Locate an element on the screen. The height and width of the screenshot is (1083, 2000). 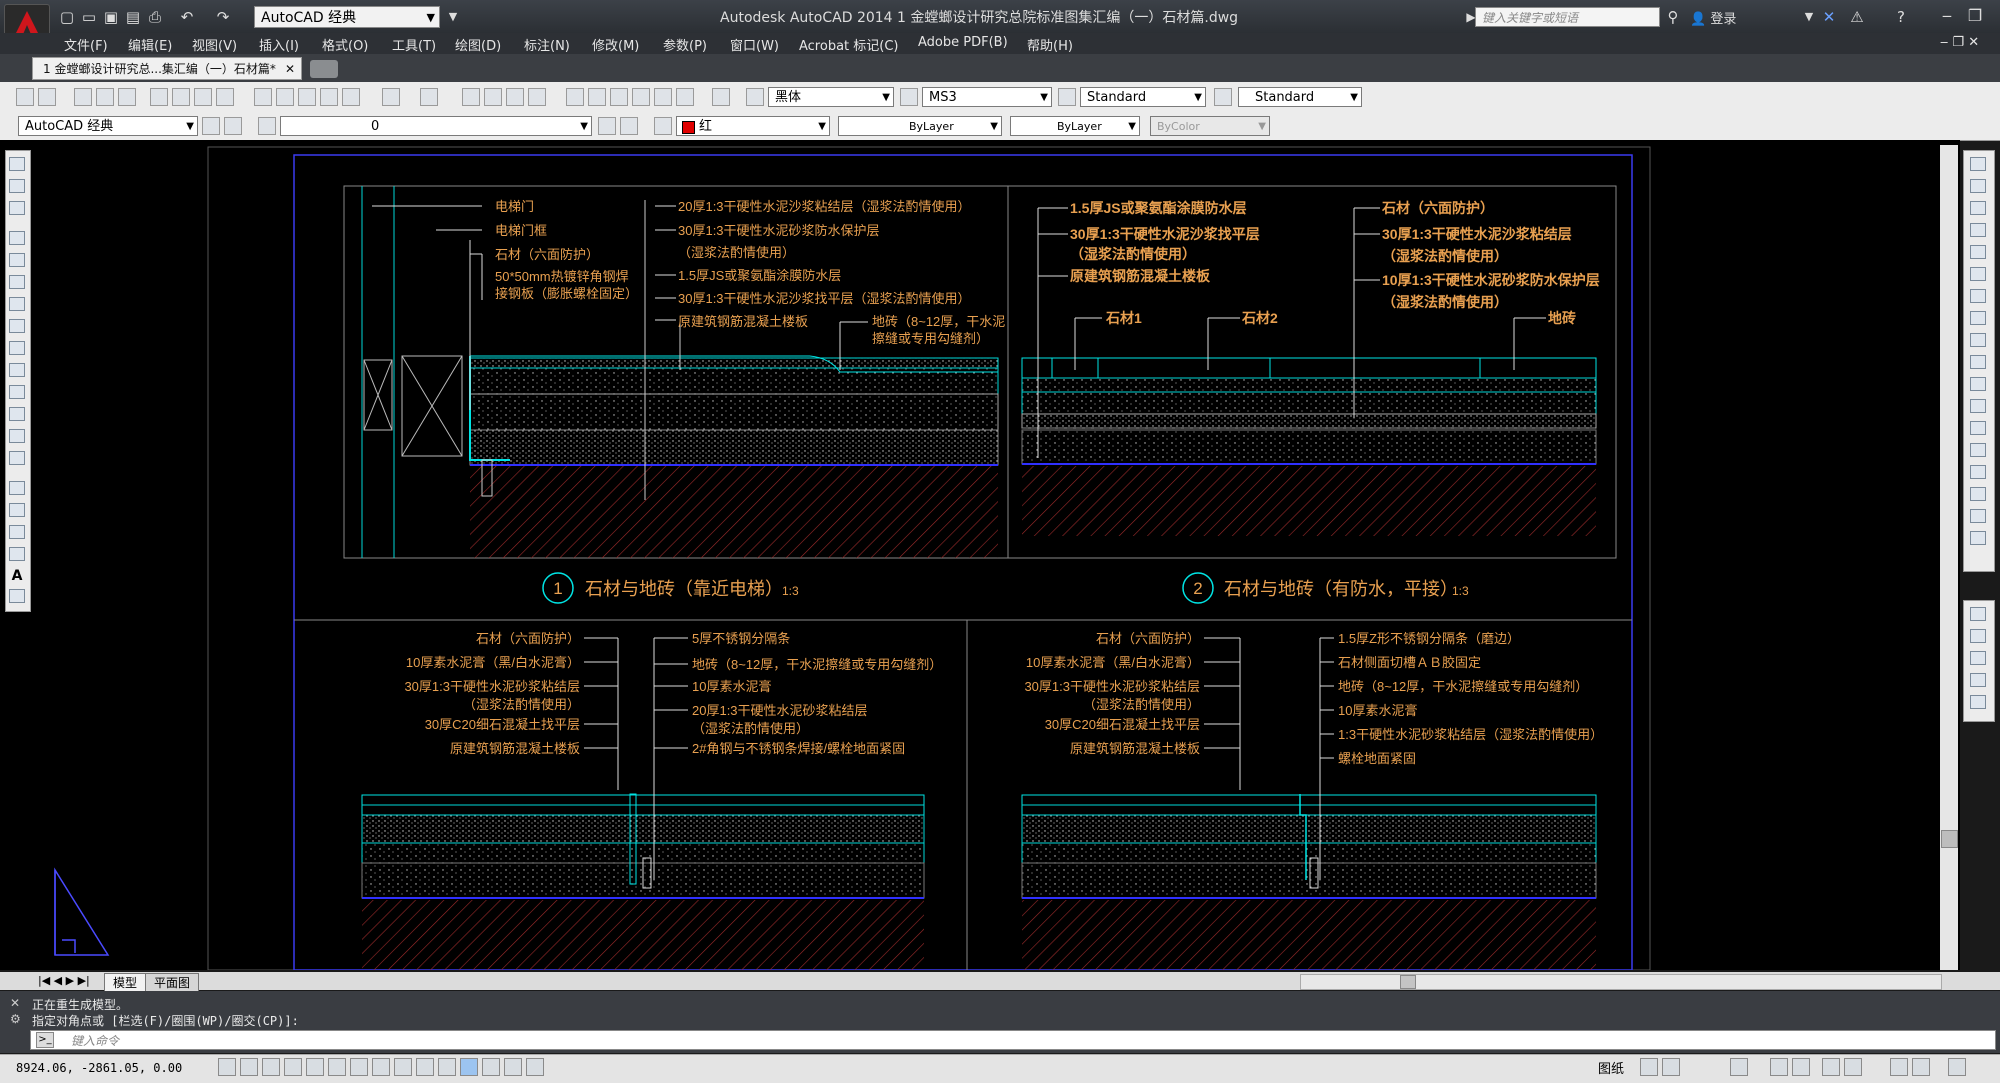
menu-adobe-pdf: Adobe PDF(B) is located at coordinates (963, 42).